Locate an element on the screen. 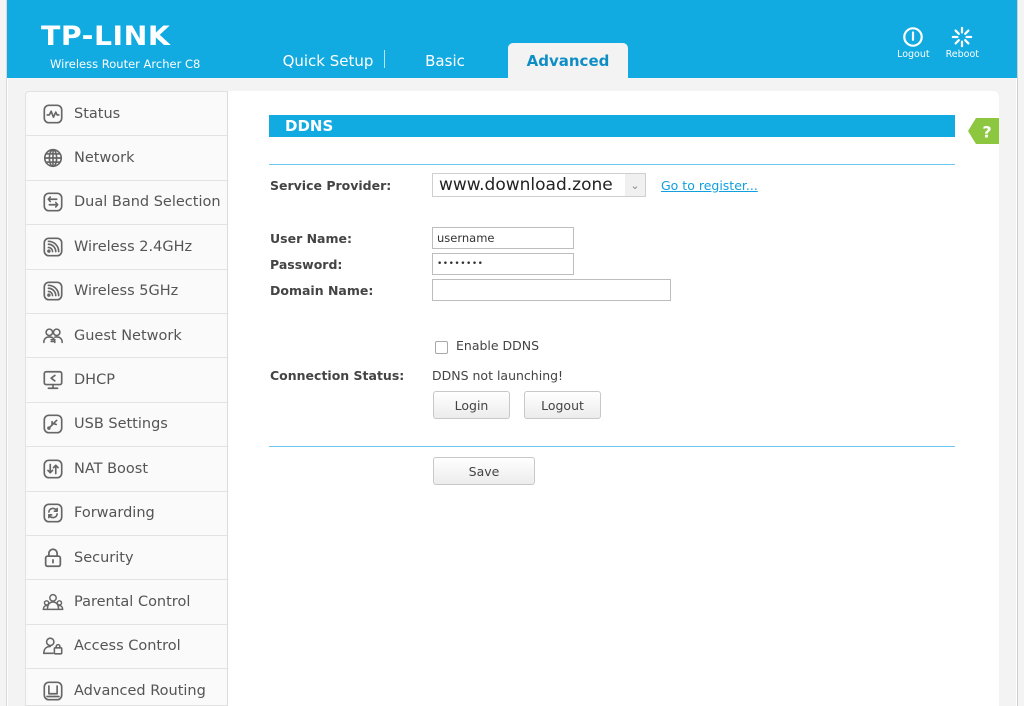 The image size is (1024, 706). service-provider-value: www.download.zone is located at coordinates (526, 185).